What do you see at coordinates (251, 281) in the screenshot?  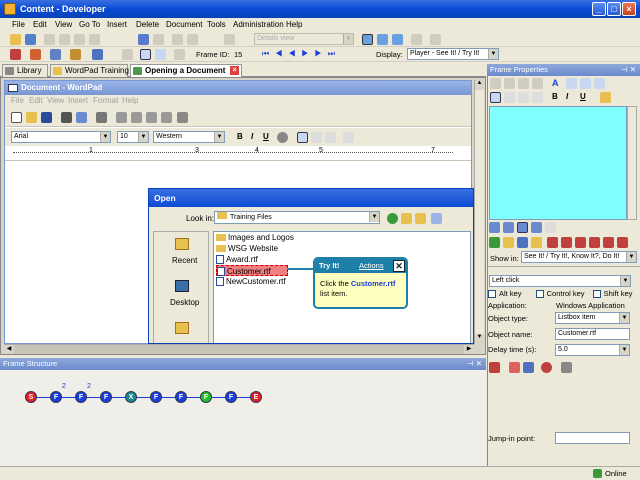 I see `list-item: NewCustomer.rtf` at bounding box center [251, 281].